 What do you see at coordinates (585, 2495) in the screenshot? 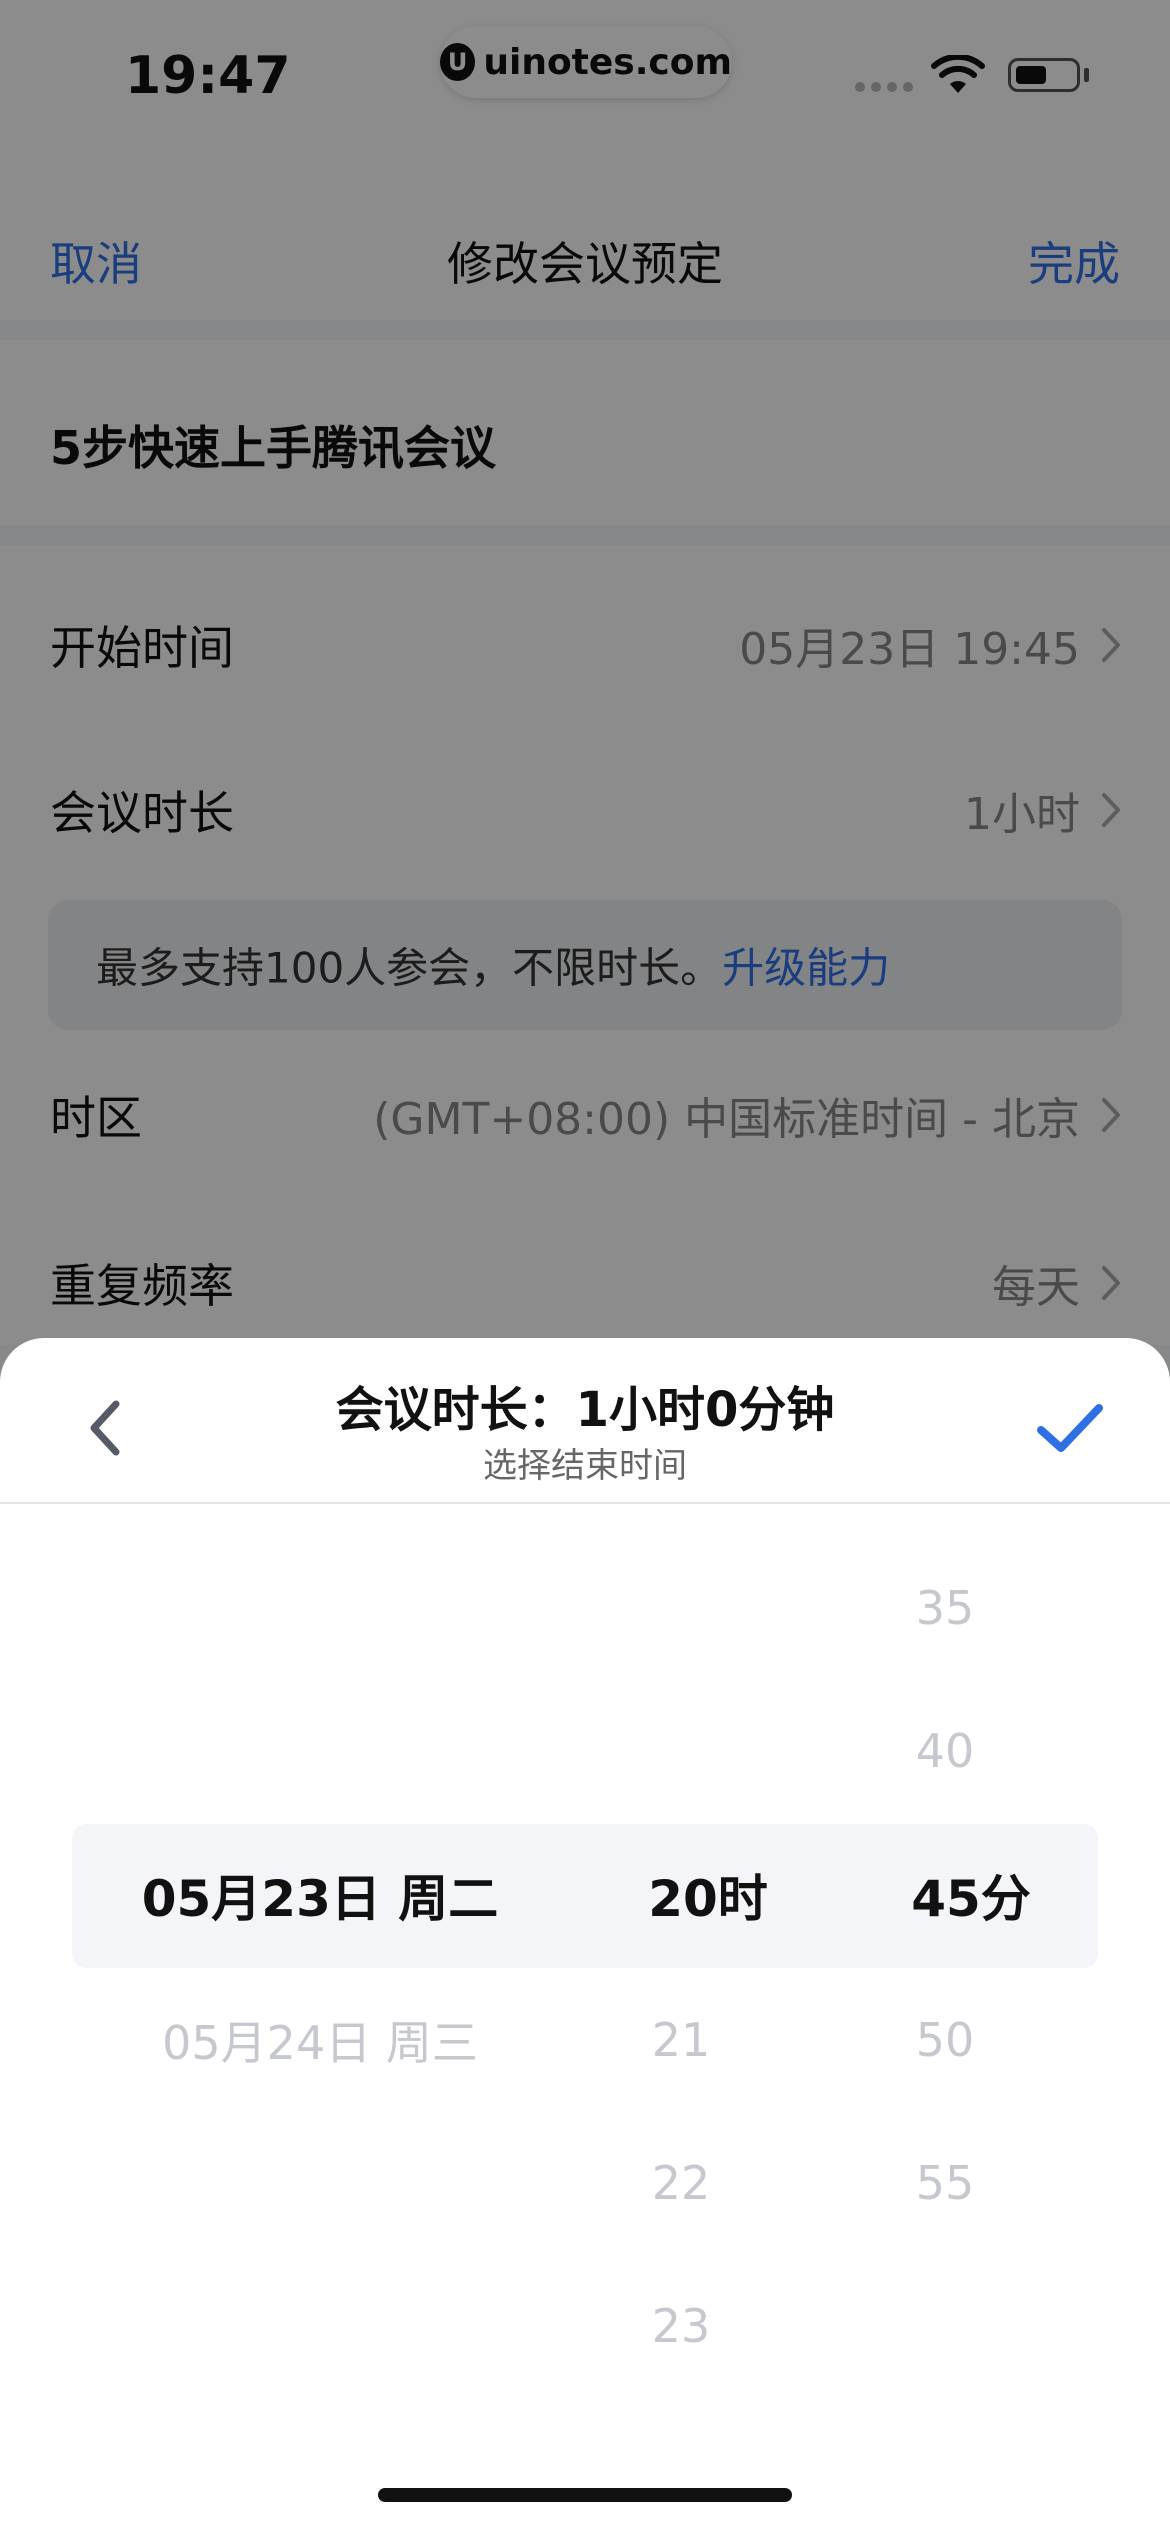
I see `home-indicator` at bounding box center [585, 2495].